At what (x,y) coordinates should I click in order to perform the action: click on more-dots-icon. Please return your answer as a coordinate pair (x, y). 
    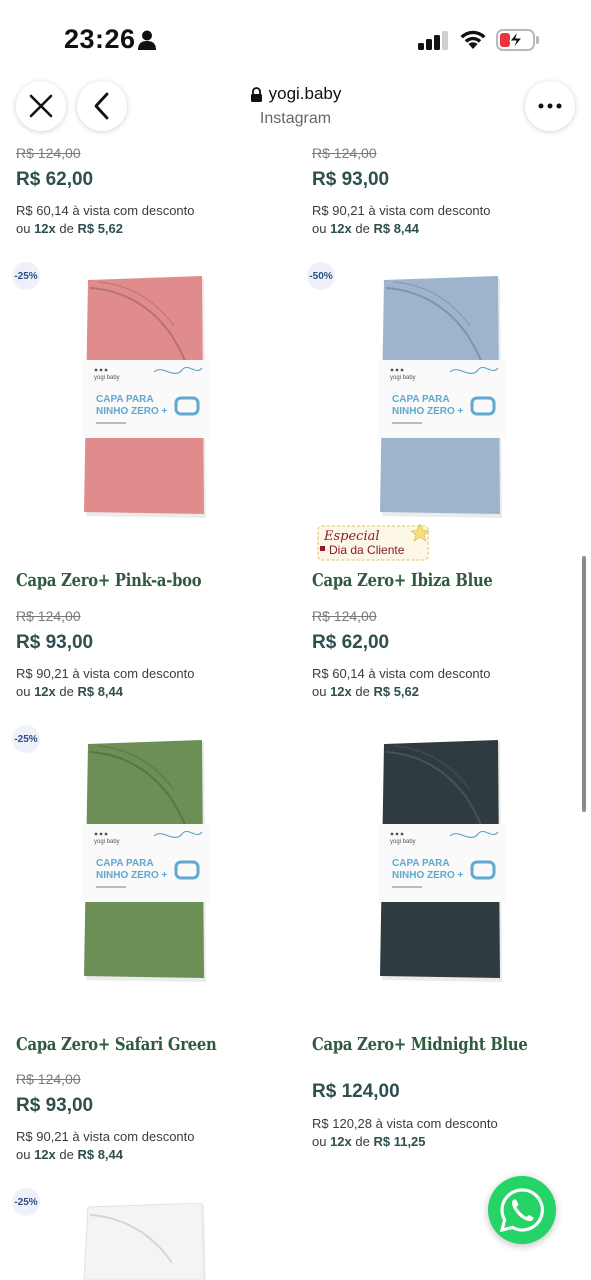
    Looking at the image, I should click on (550, 106).